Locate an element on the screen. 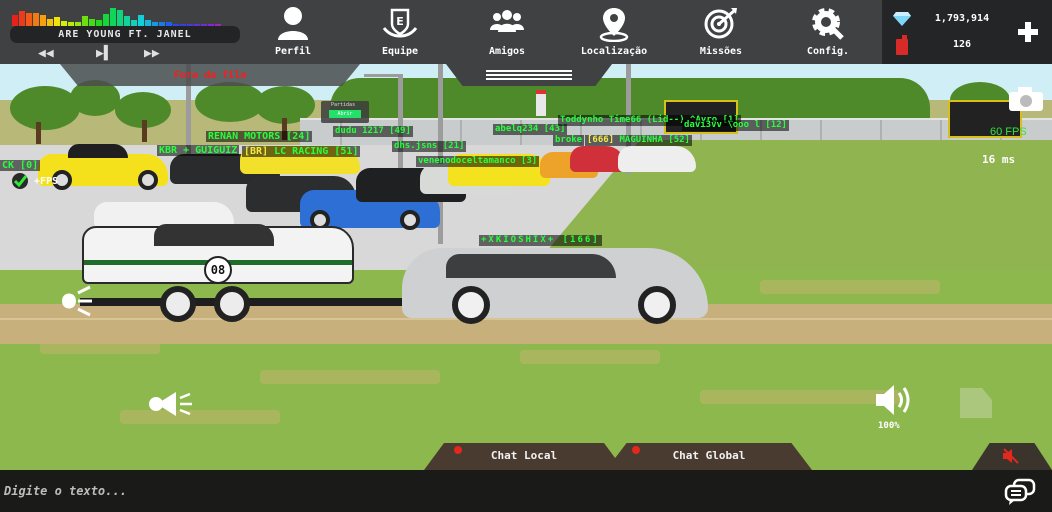  road-line is located at coordinates (526, 319).